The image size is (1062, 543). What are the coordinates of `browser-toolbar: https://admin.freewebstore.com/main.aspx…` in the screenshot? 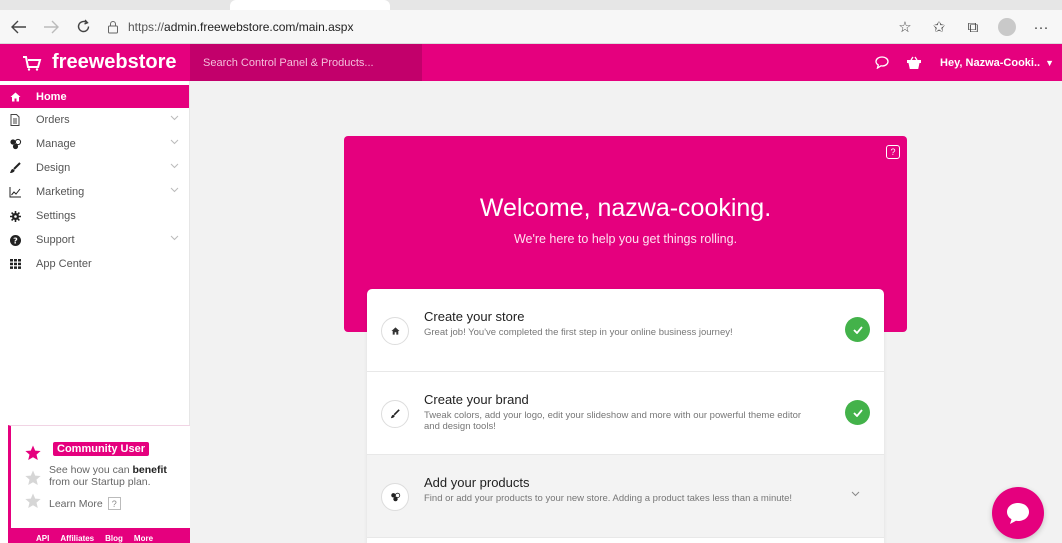 It's located at (531, 27).